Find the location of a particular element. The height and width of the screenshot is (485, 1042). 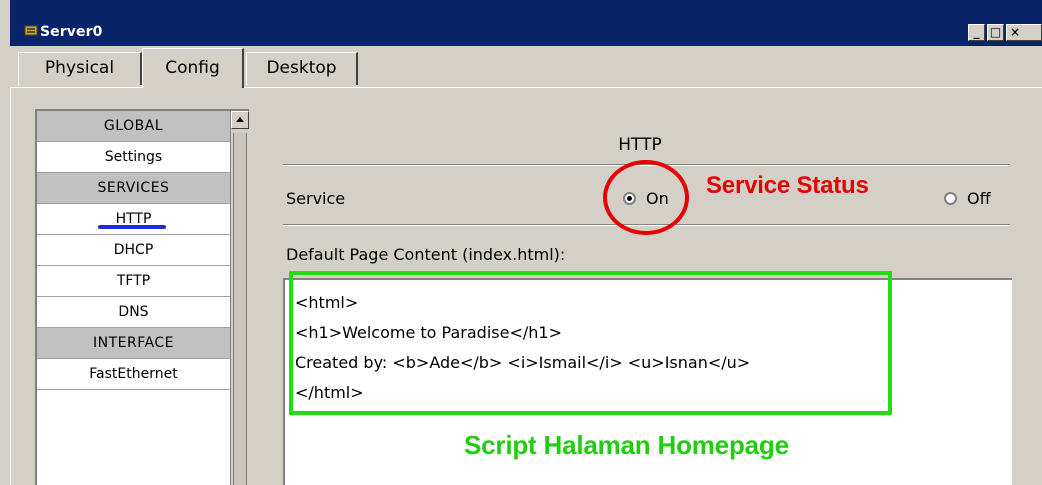

service-off-label: Off is located at coordinates (979, 198).